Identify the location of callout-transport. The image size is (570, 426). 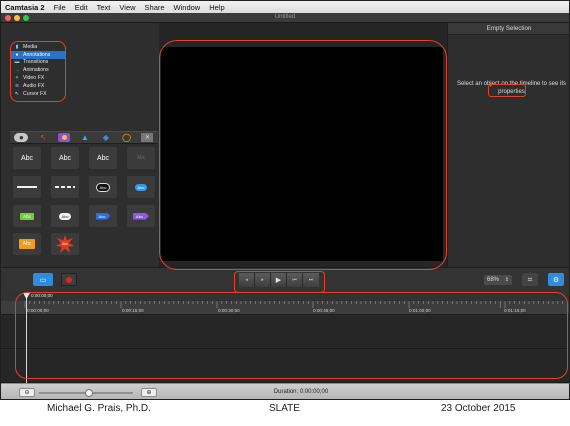
(279, 282).